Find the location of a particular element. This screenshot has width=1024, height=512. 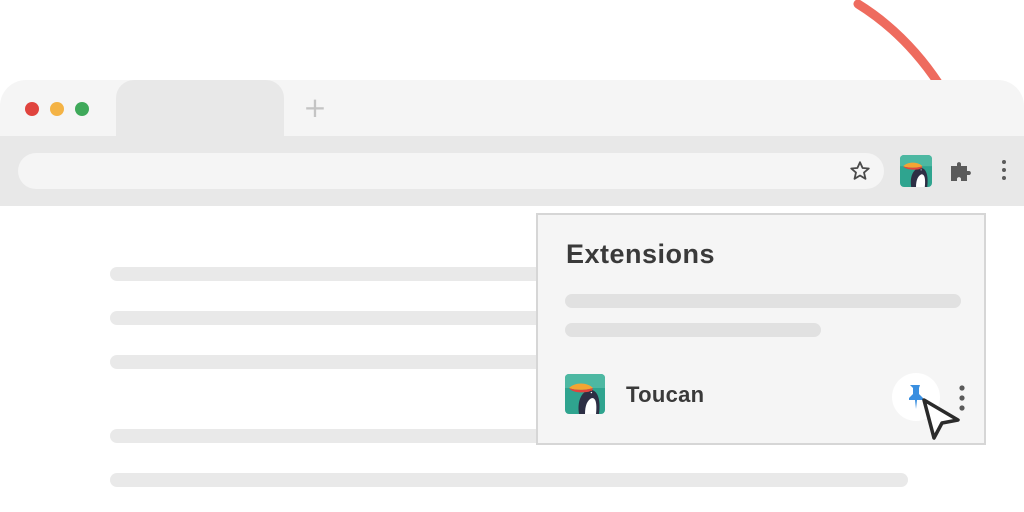

mouse-cursor-icon is located at coordinates (941, 419).